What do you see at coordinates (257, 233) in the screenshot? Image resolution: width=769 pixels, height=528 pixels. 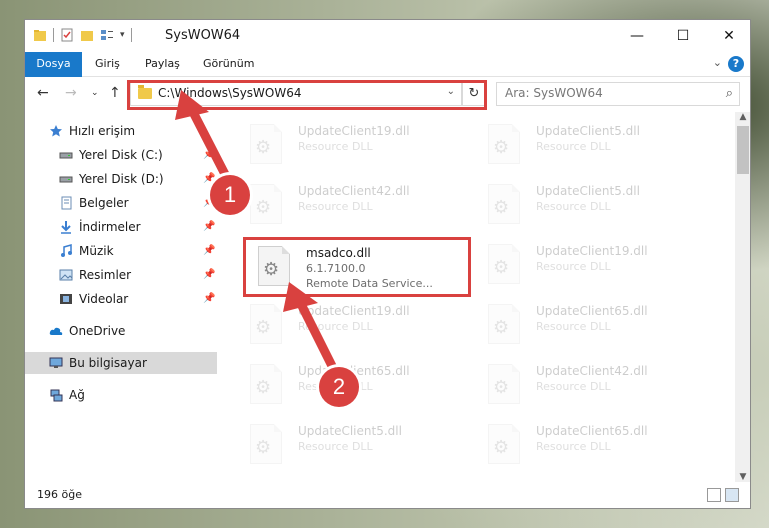 I see `annotation-arrows` at bounding box center [257, 233].